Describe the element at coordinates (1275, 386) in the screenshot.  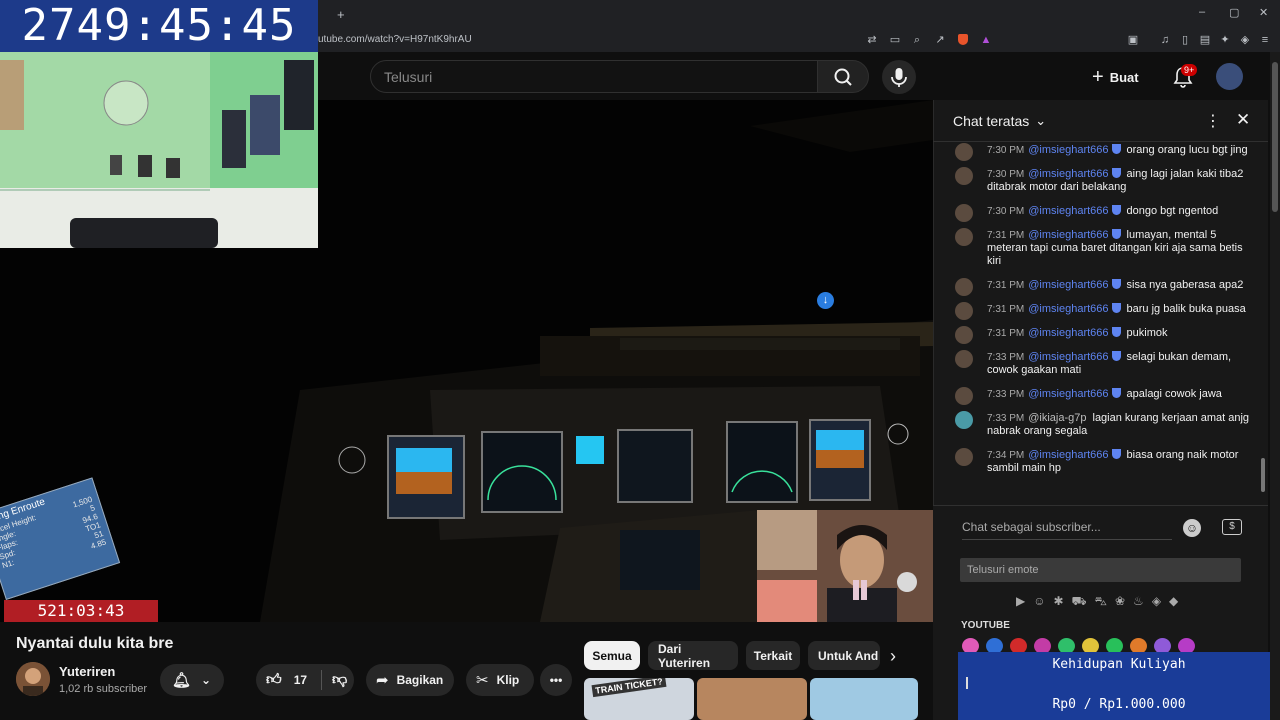
I see `page-scrollbar` at that location.